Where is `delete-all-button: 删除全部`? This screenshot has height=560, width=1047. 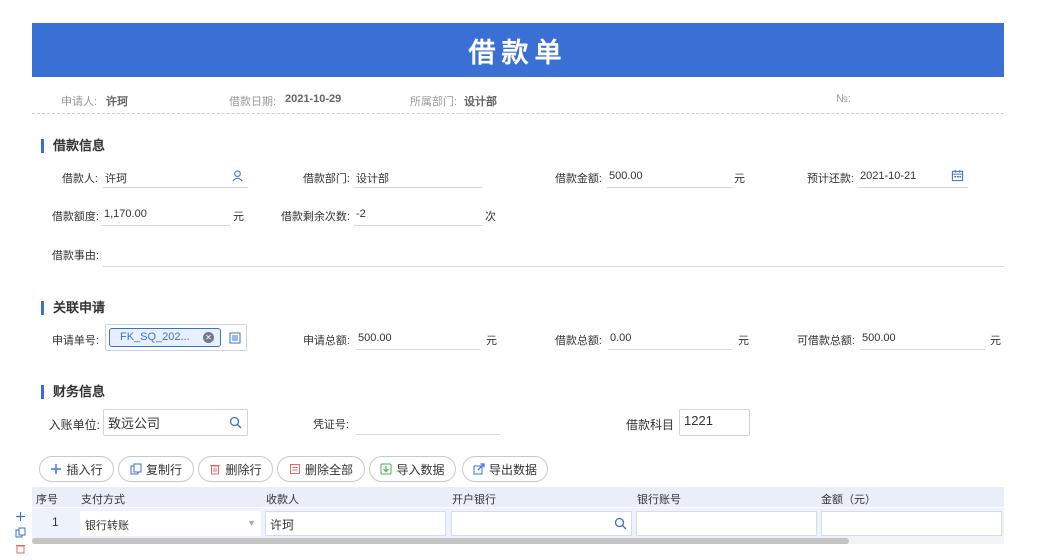 delete-all-button: 删除全部 is located at coordinates (321, 469).